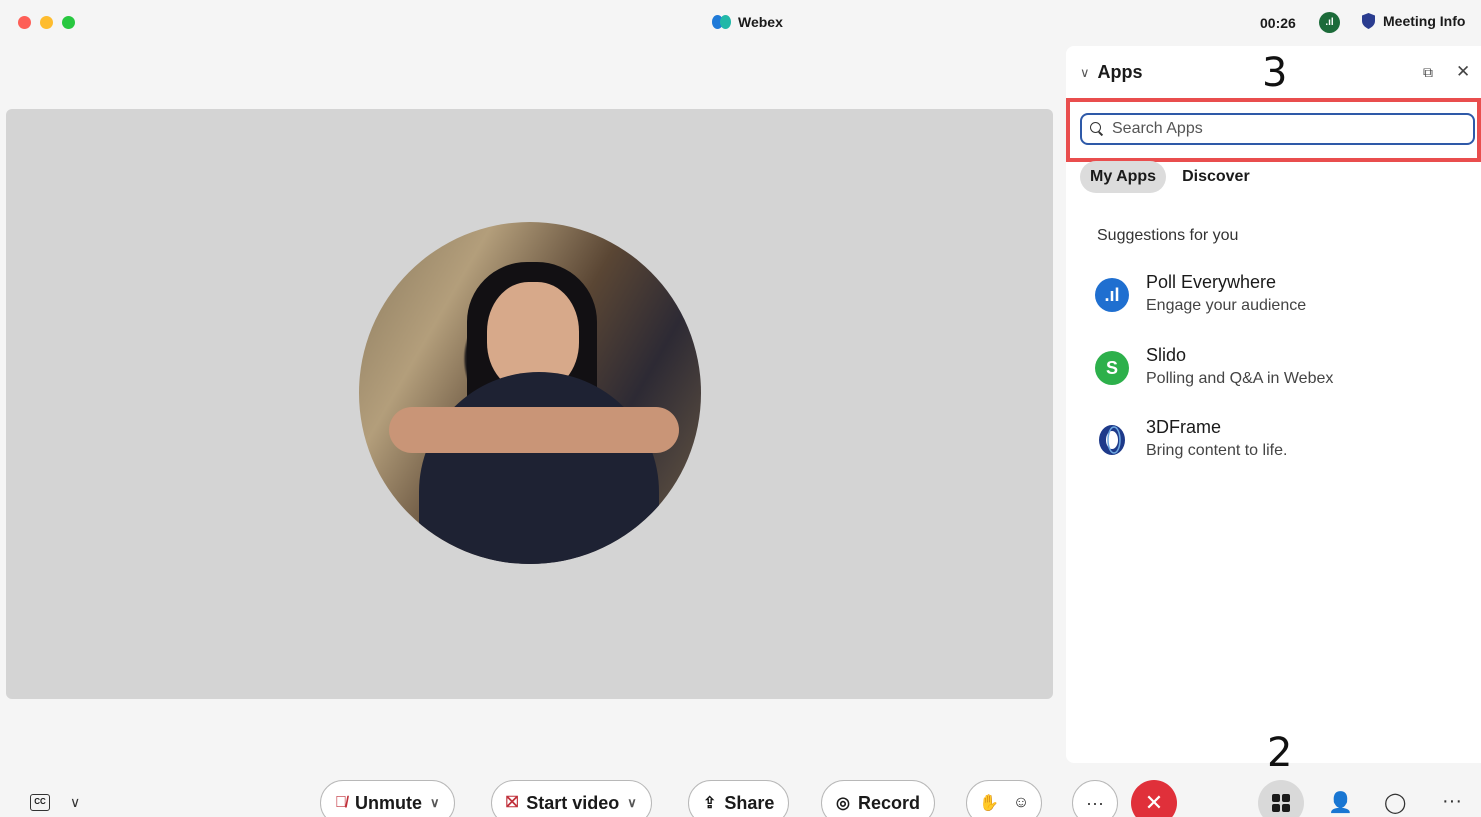 The height and width of the screenshot is (817, 1481). I want to click on video-off-icon: ⛝, so click(512, 802).